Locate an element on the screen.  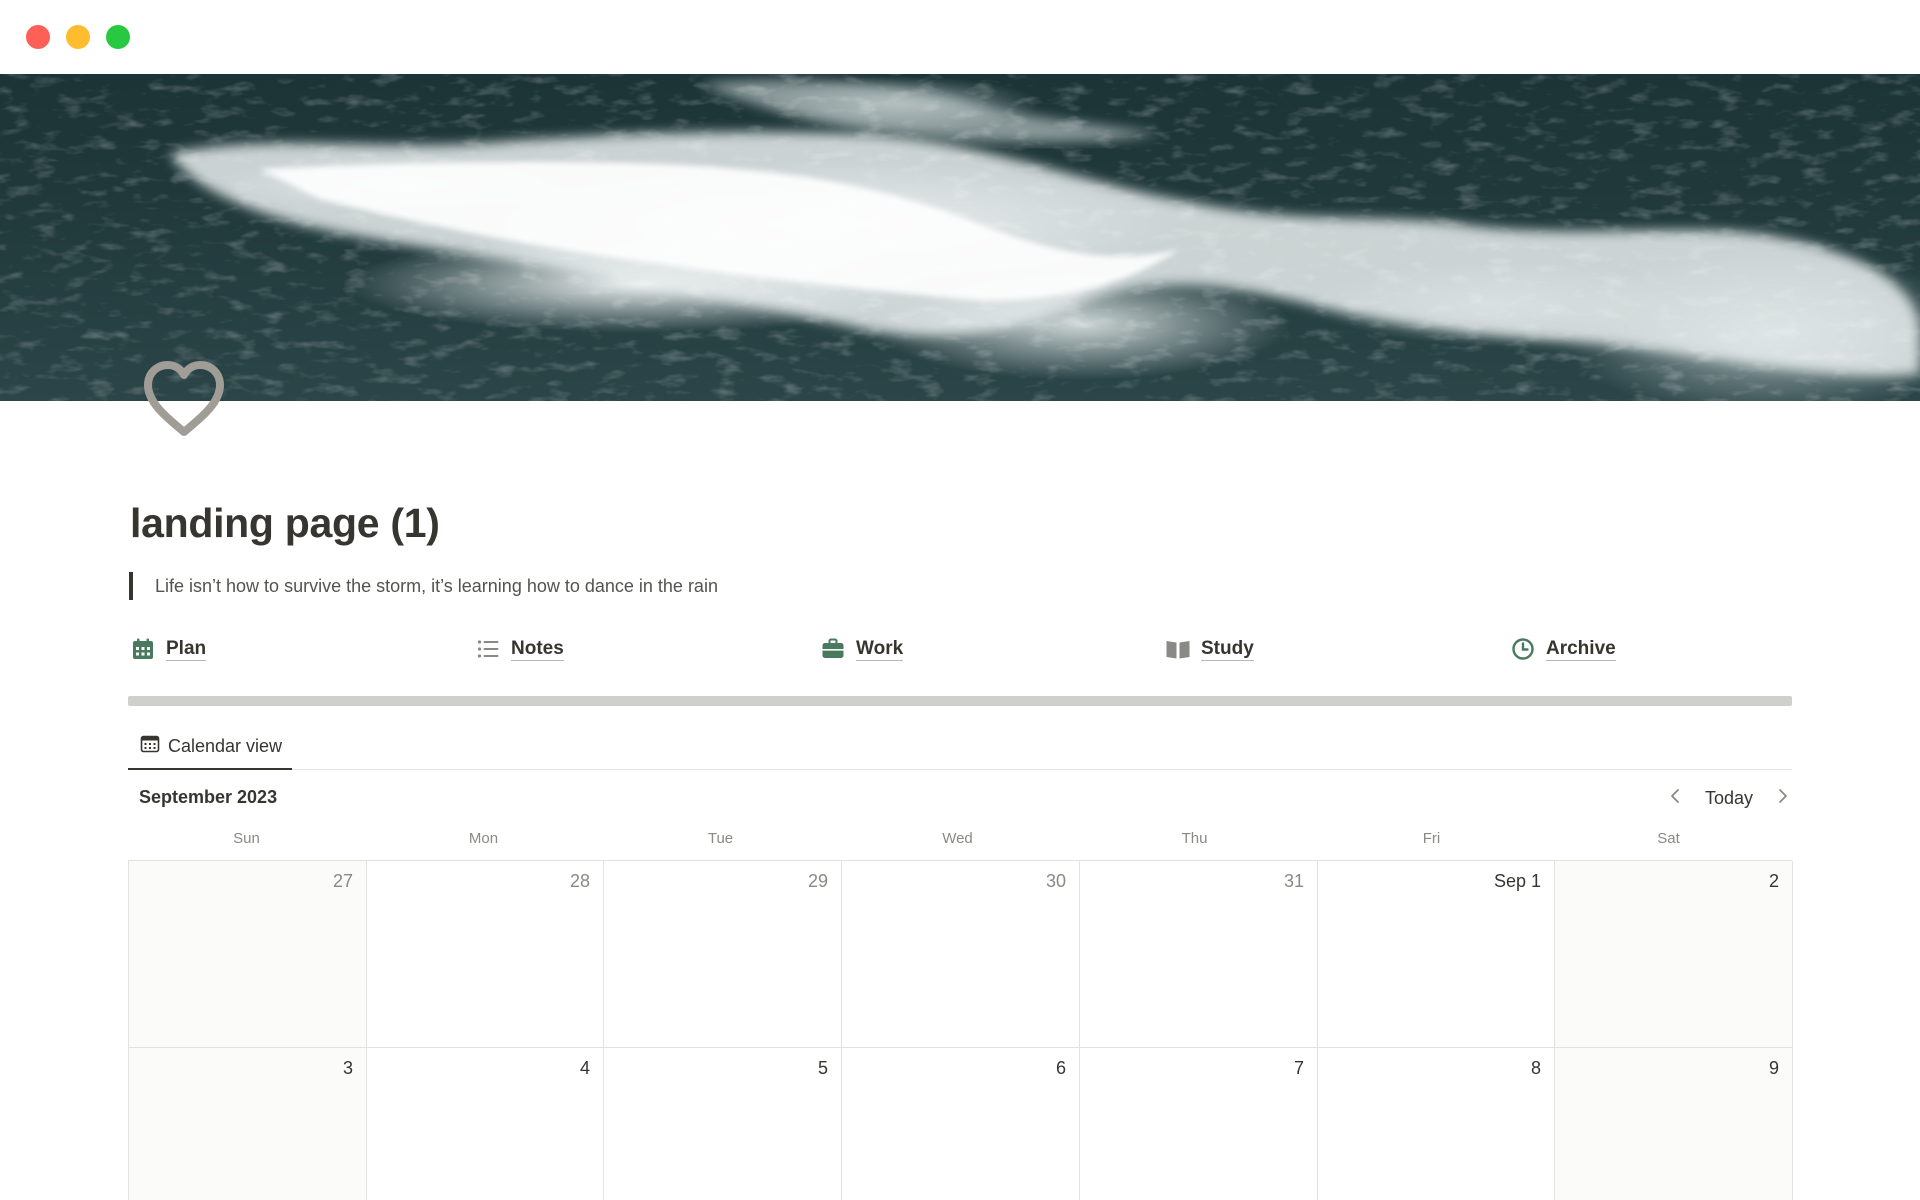
page-links-nav: Plan Notes Work Study Archive is located at coordinates (960, 649).